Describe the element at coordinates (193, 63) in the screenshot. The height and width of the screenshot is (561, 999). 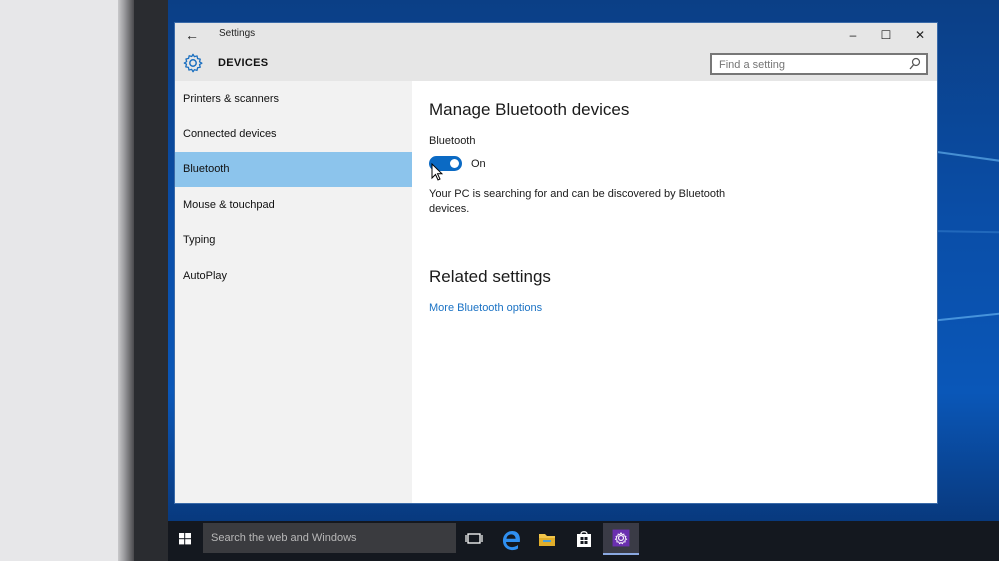
I see `gear-icon` at that location.